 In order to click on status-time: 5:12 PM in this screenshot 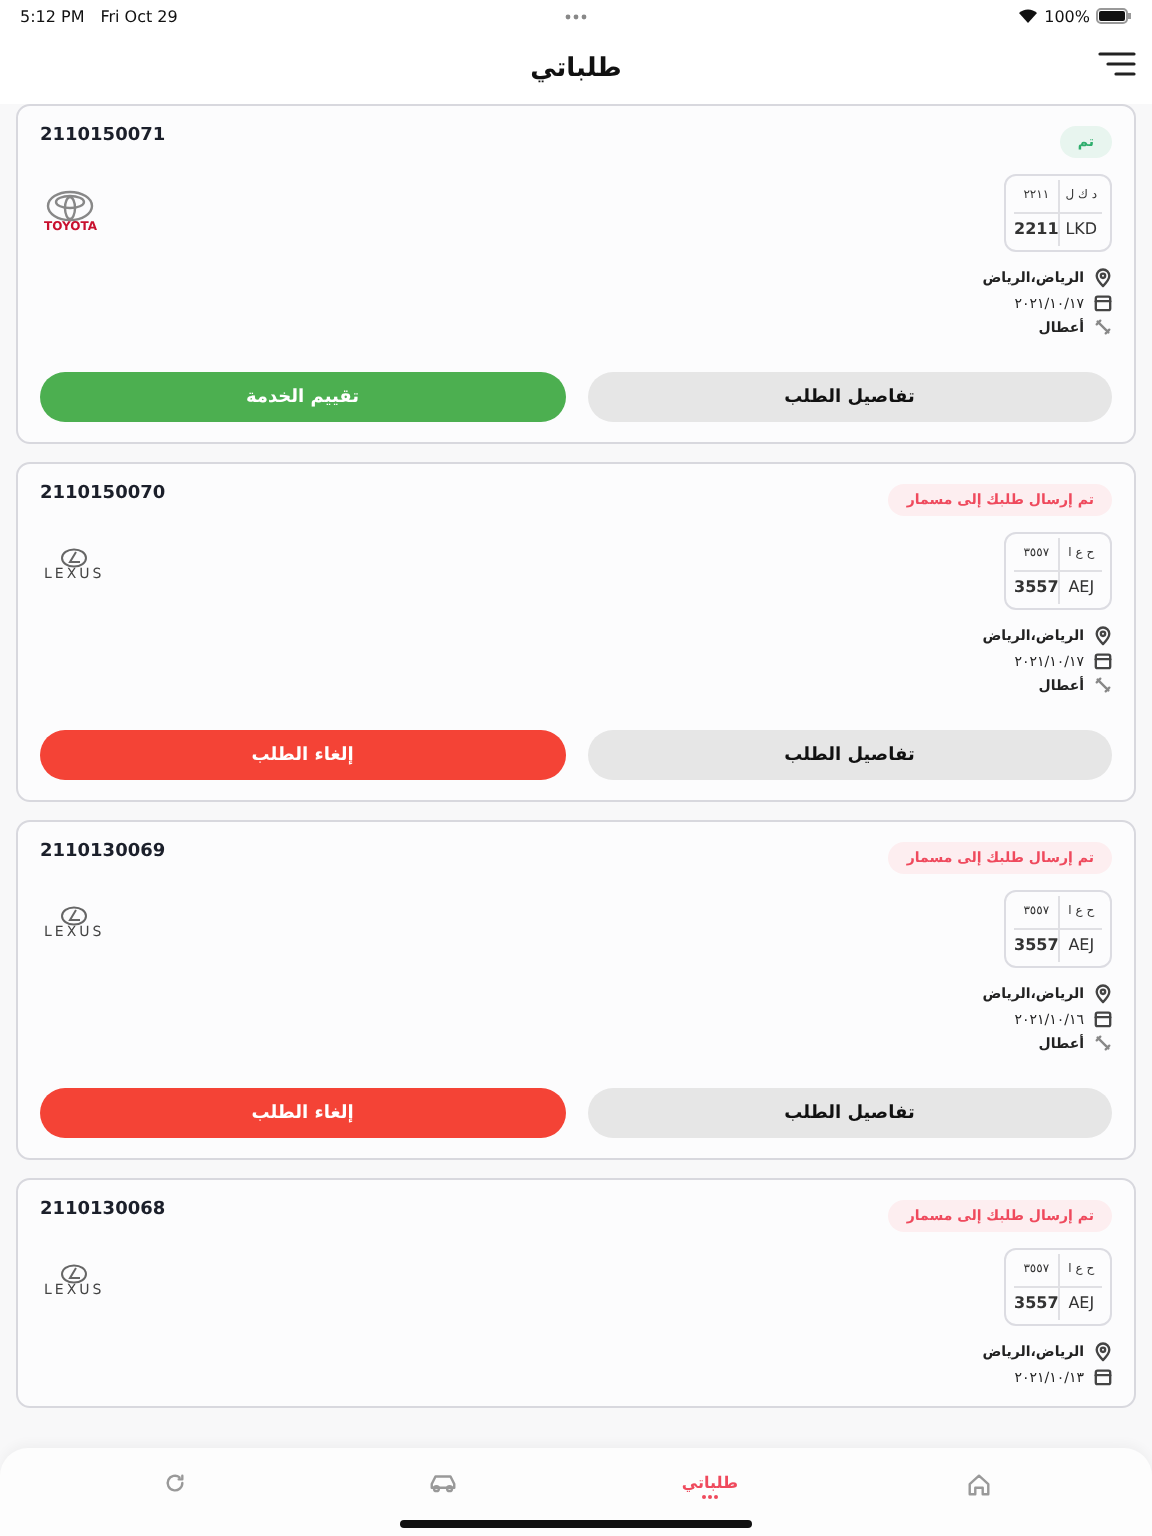, I will do `click(52, 16)`.